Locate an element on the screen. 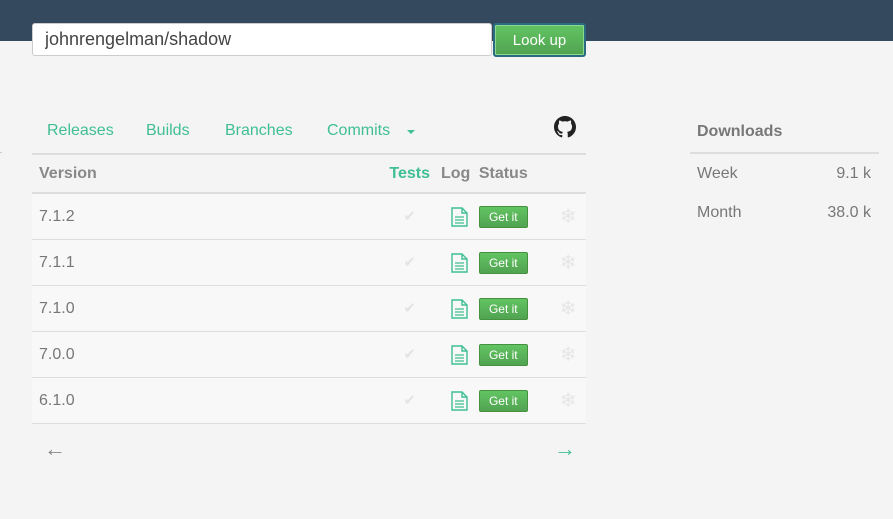  next-page-arrow: → is located at coordinates (565, 449).